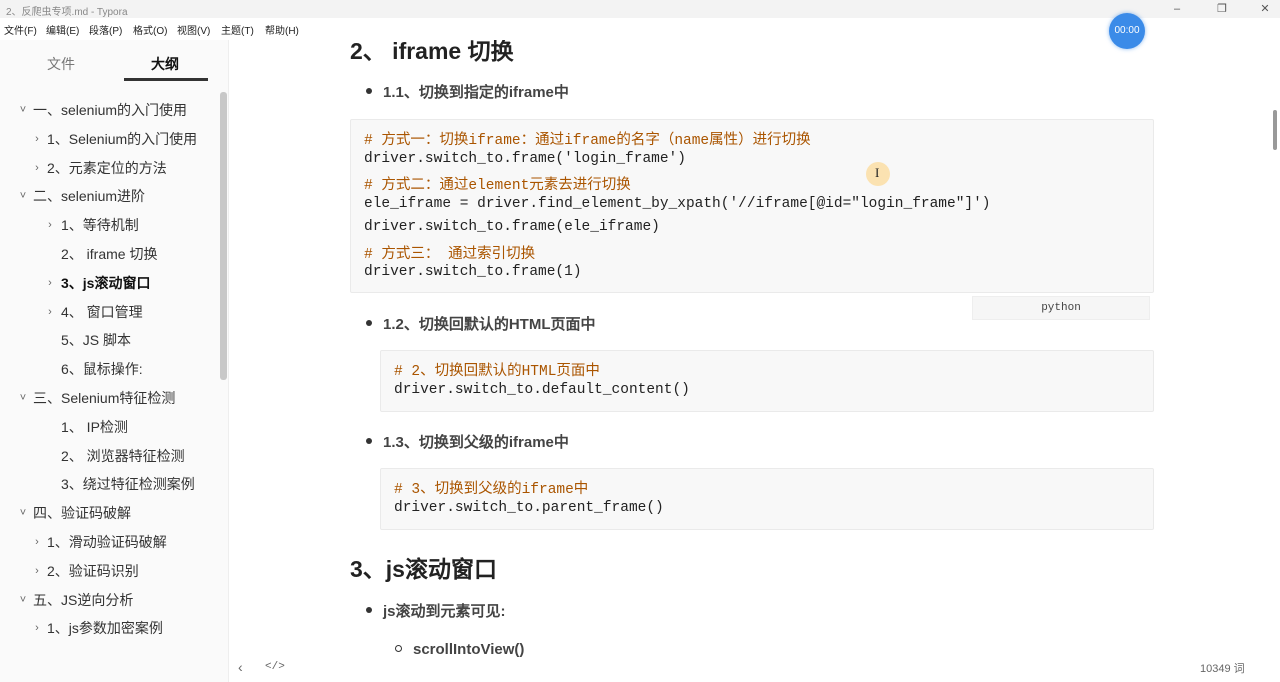 Image resolution: width=1280 pixels, height=682 pixels. I want to click on bullet-js-scroll: js滚动到元素可见:, so click(436, 610).